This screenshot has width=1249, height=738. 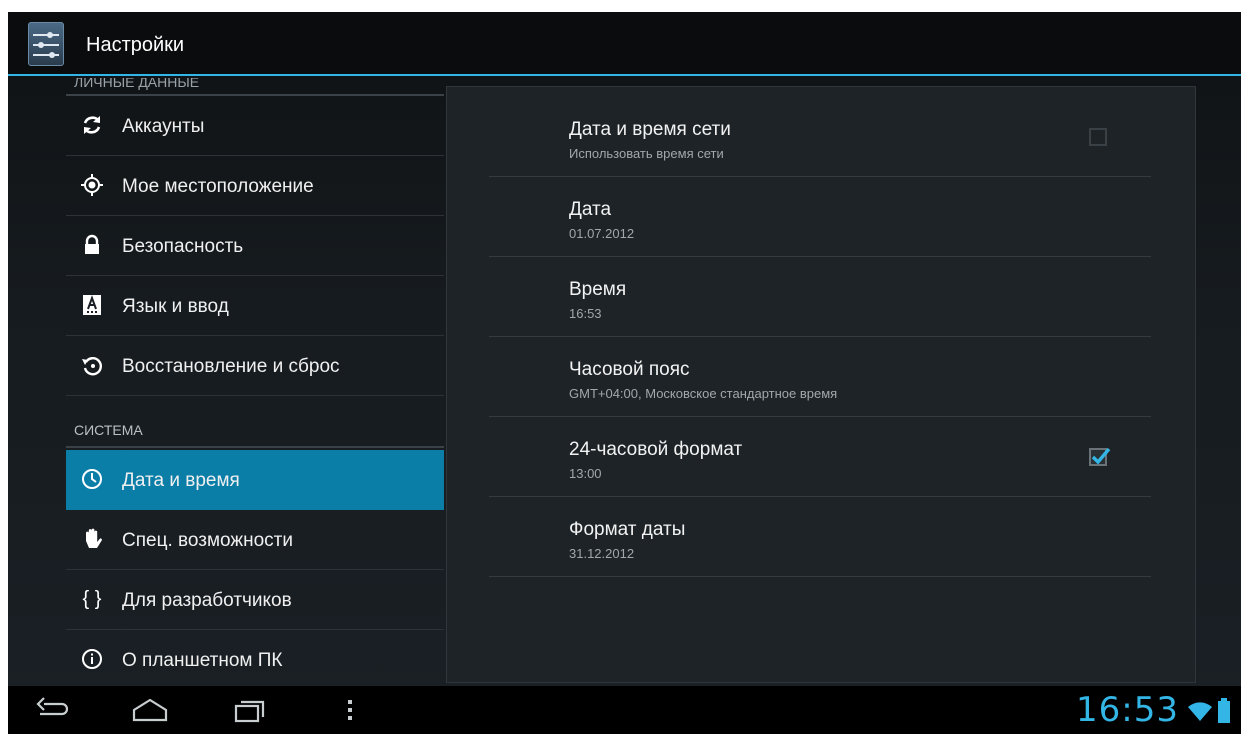 I want to click on sync-icon, so click(x=92, y=125).